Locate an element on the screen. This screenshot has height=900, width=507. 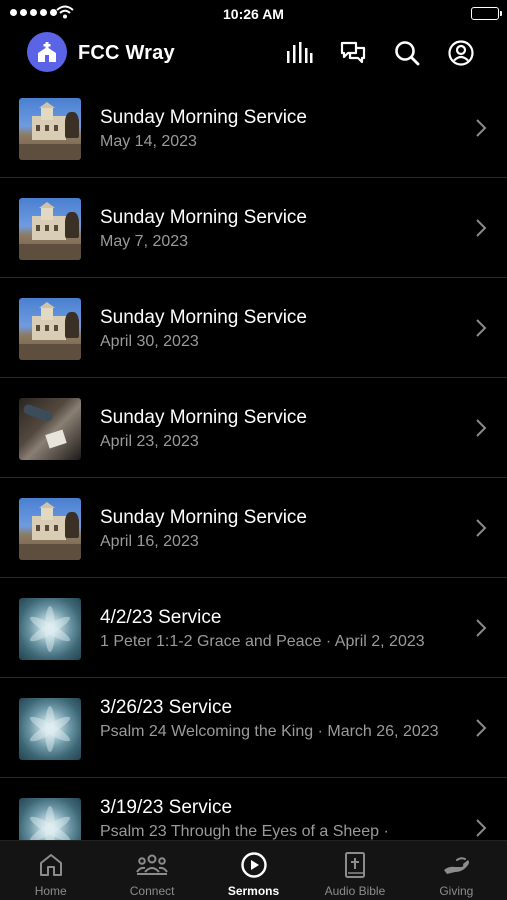
sermon-row: Sunday Morning Service May 14, 2023 is located at coordinates (253, 128).